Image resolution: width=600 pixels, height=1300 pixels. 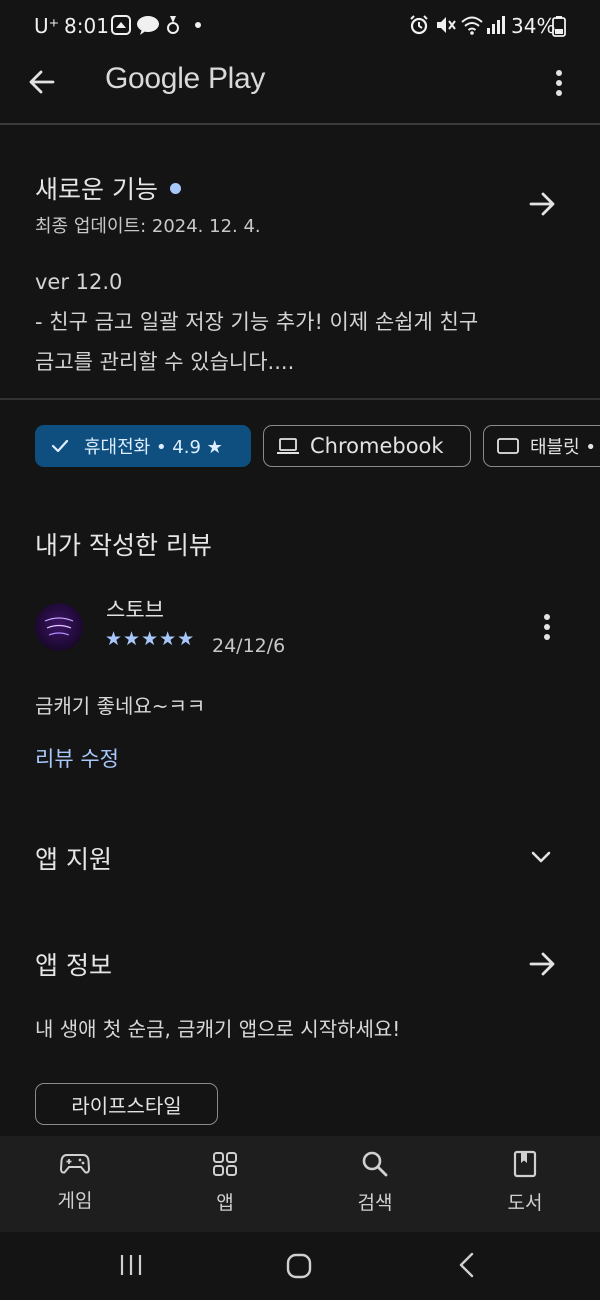 What do you see at coordinates (300, 26) in the screenshot?
I see `status-bar: U⁺ 8:01 34%` at bounding box center [300, 26].